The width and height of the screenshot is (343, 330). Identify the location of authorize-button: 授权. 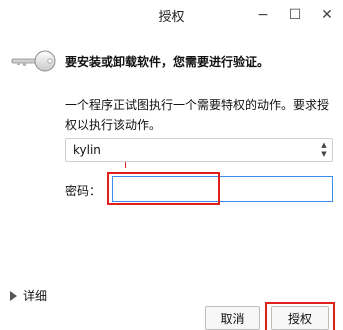
(300, 318).